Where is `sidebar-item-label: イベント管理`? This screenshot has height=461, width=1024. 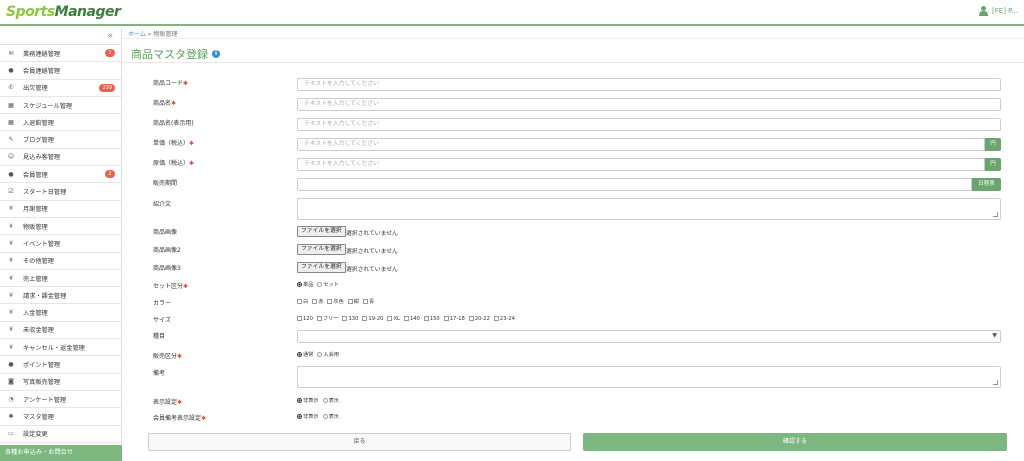 sidebar-item-label: イベント管理 is located at coordinates (42, 244).